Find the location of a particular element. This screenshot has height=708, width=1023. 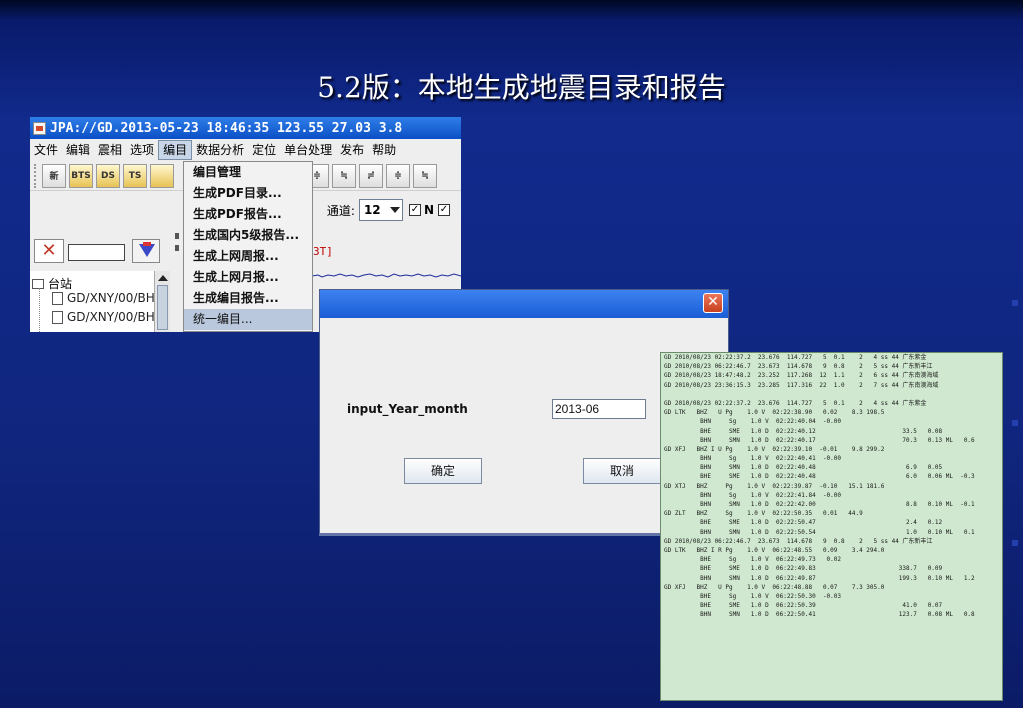

menu-help: 帮助 is located at coordinates (384, 150).